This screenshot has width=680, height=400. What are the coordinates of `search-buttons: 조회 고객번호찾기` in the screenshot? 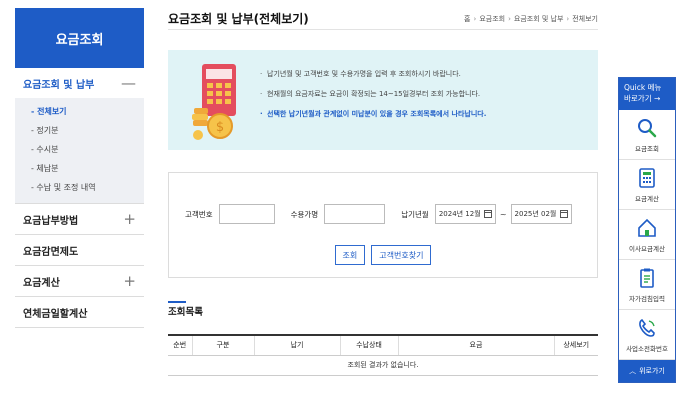 It's located at (383, 255).